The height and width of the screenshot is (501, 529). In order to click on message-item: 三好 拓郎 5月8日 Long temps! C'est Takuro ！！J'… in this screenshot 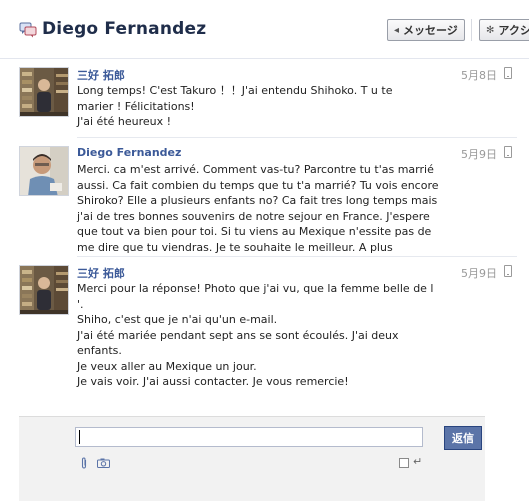, I will do `click(268, 100)`.